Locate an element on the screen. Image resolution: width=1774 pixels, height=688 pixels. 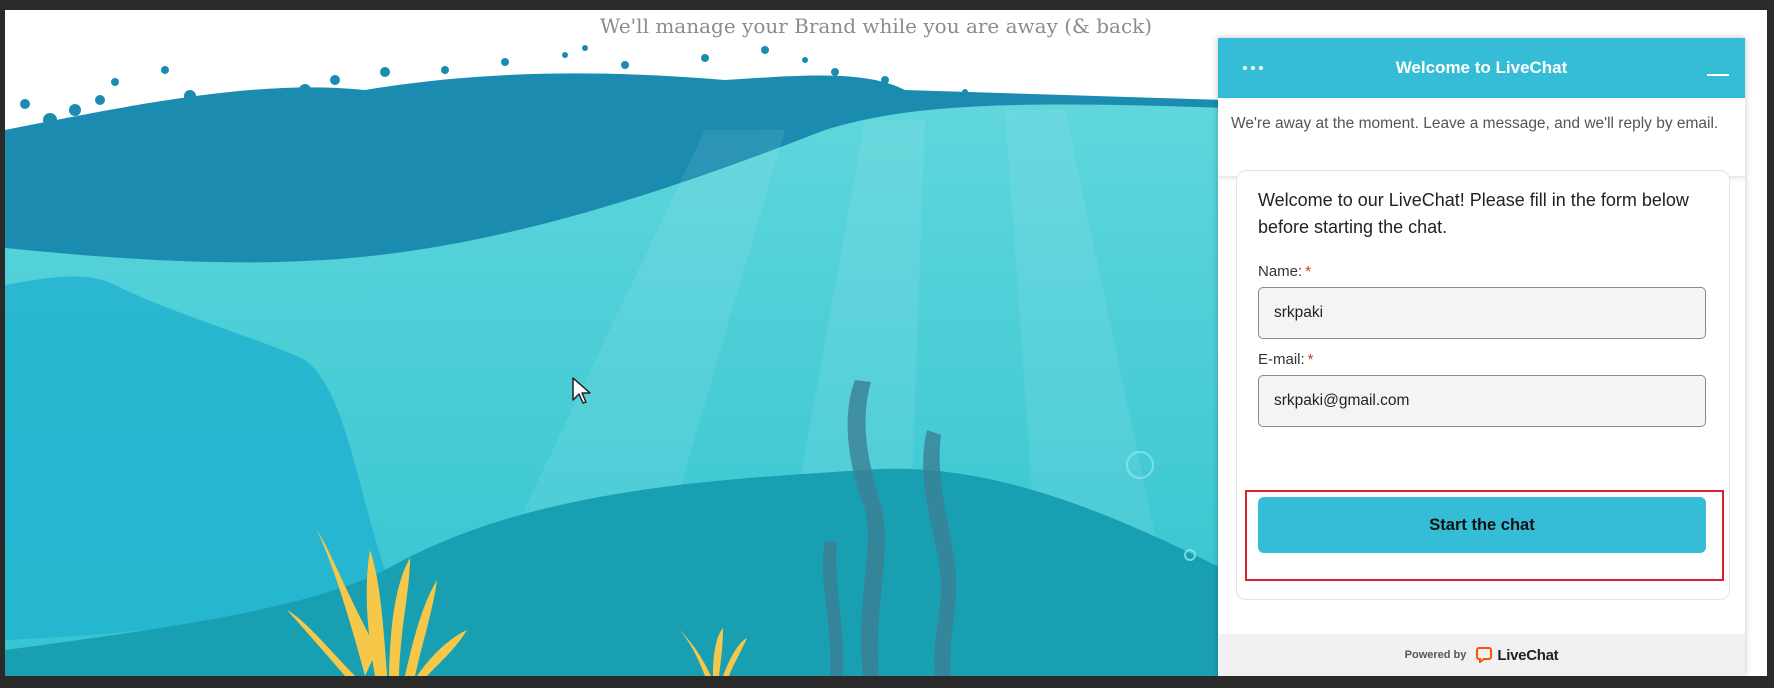
start-chat-button: Start the chat is located at coordinates (1482, 525).